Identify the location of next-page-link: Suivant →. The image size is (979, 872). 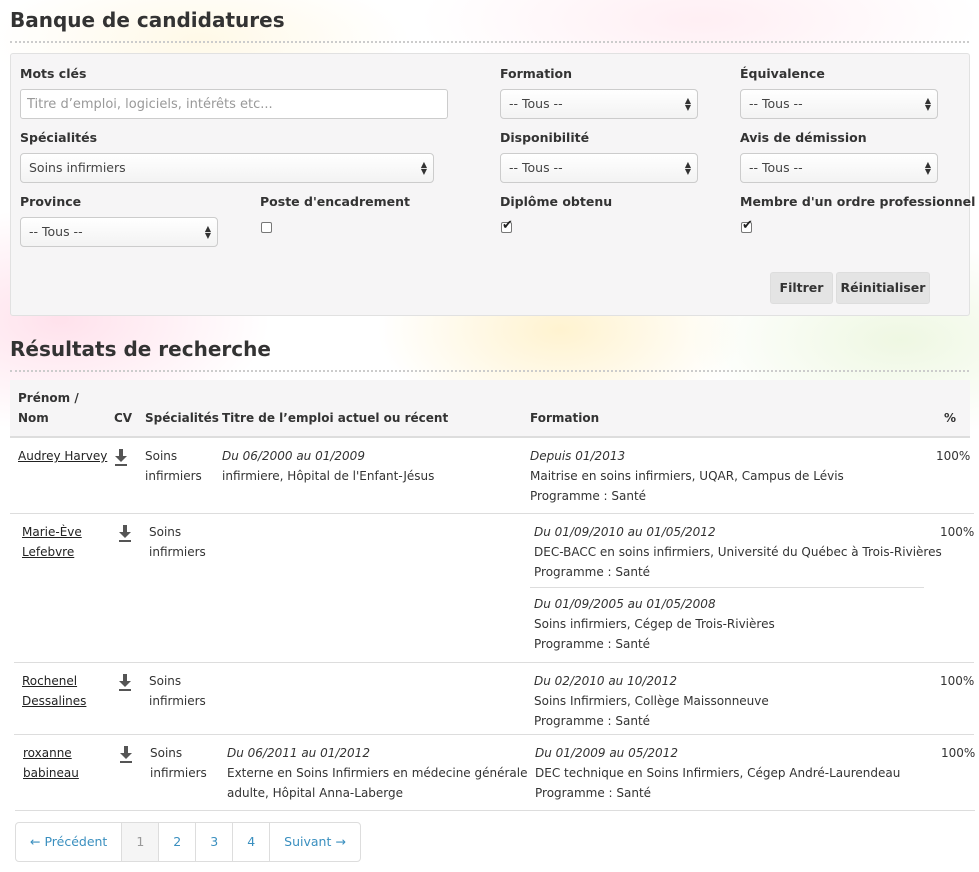
(315, 842).